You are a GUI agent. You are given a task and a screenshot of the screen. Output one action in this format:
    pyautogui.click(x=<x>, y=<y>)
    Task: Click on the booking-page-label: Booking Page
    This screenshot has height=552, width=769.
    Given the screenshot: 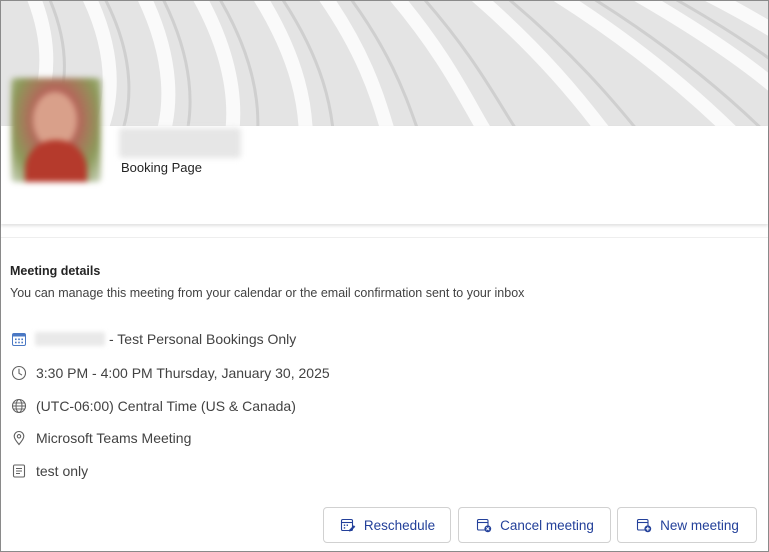 What is the action you would take?
    pyautogui.click(x=161, y=167)
    